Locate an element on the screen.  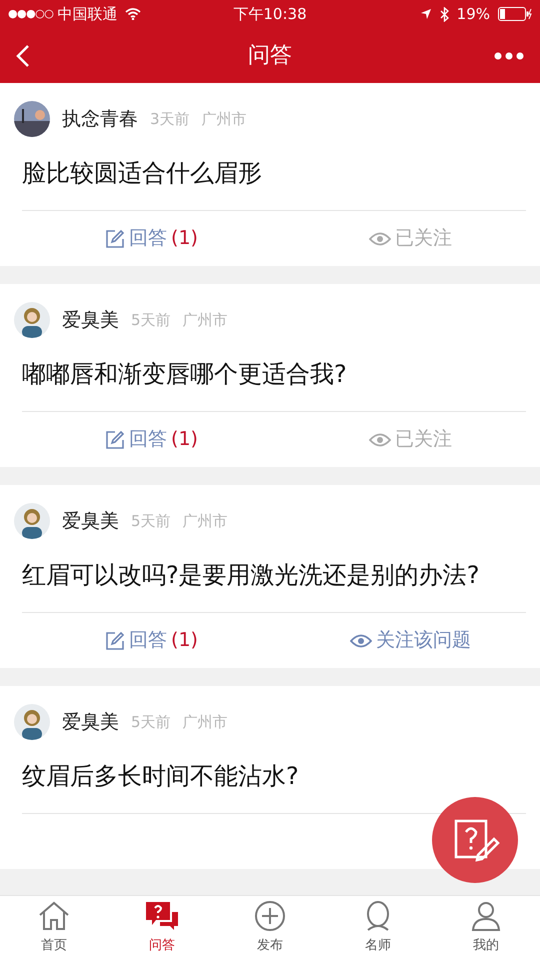
author-name: 执念青春 is located at coordinates (100, 119).